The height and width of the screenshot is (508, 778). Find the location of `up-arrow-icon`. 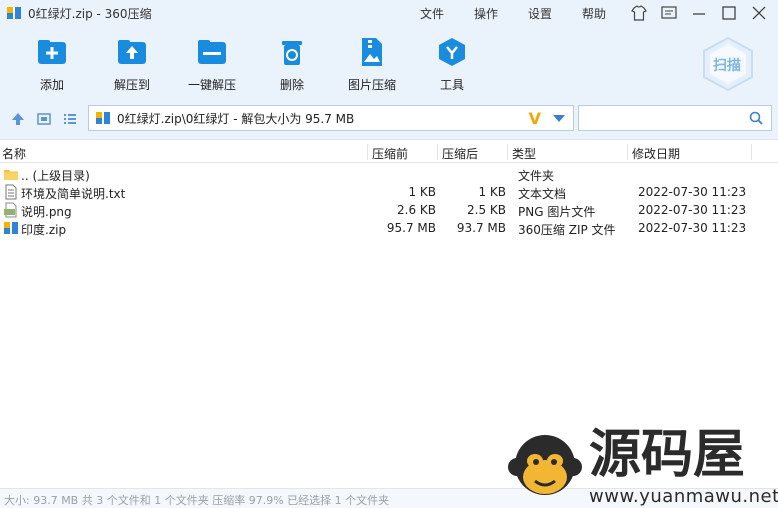

up-arrow-icon is located at coordinates (18, 119).